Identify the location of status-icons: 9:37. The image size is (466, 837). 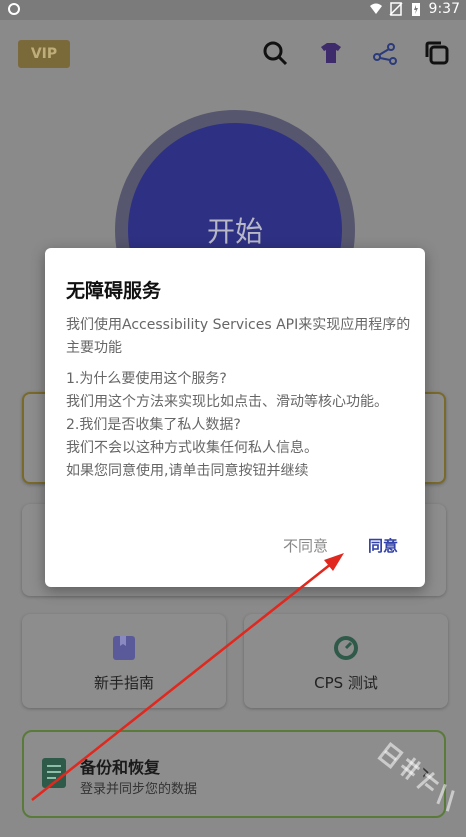
(414, 9).